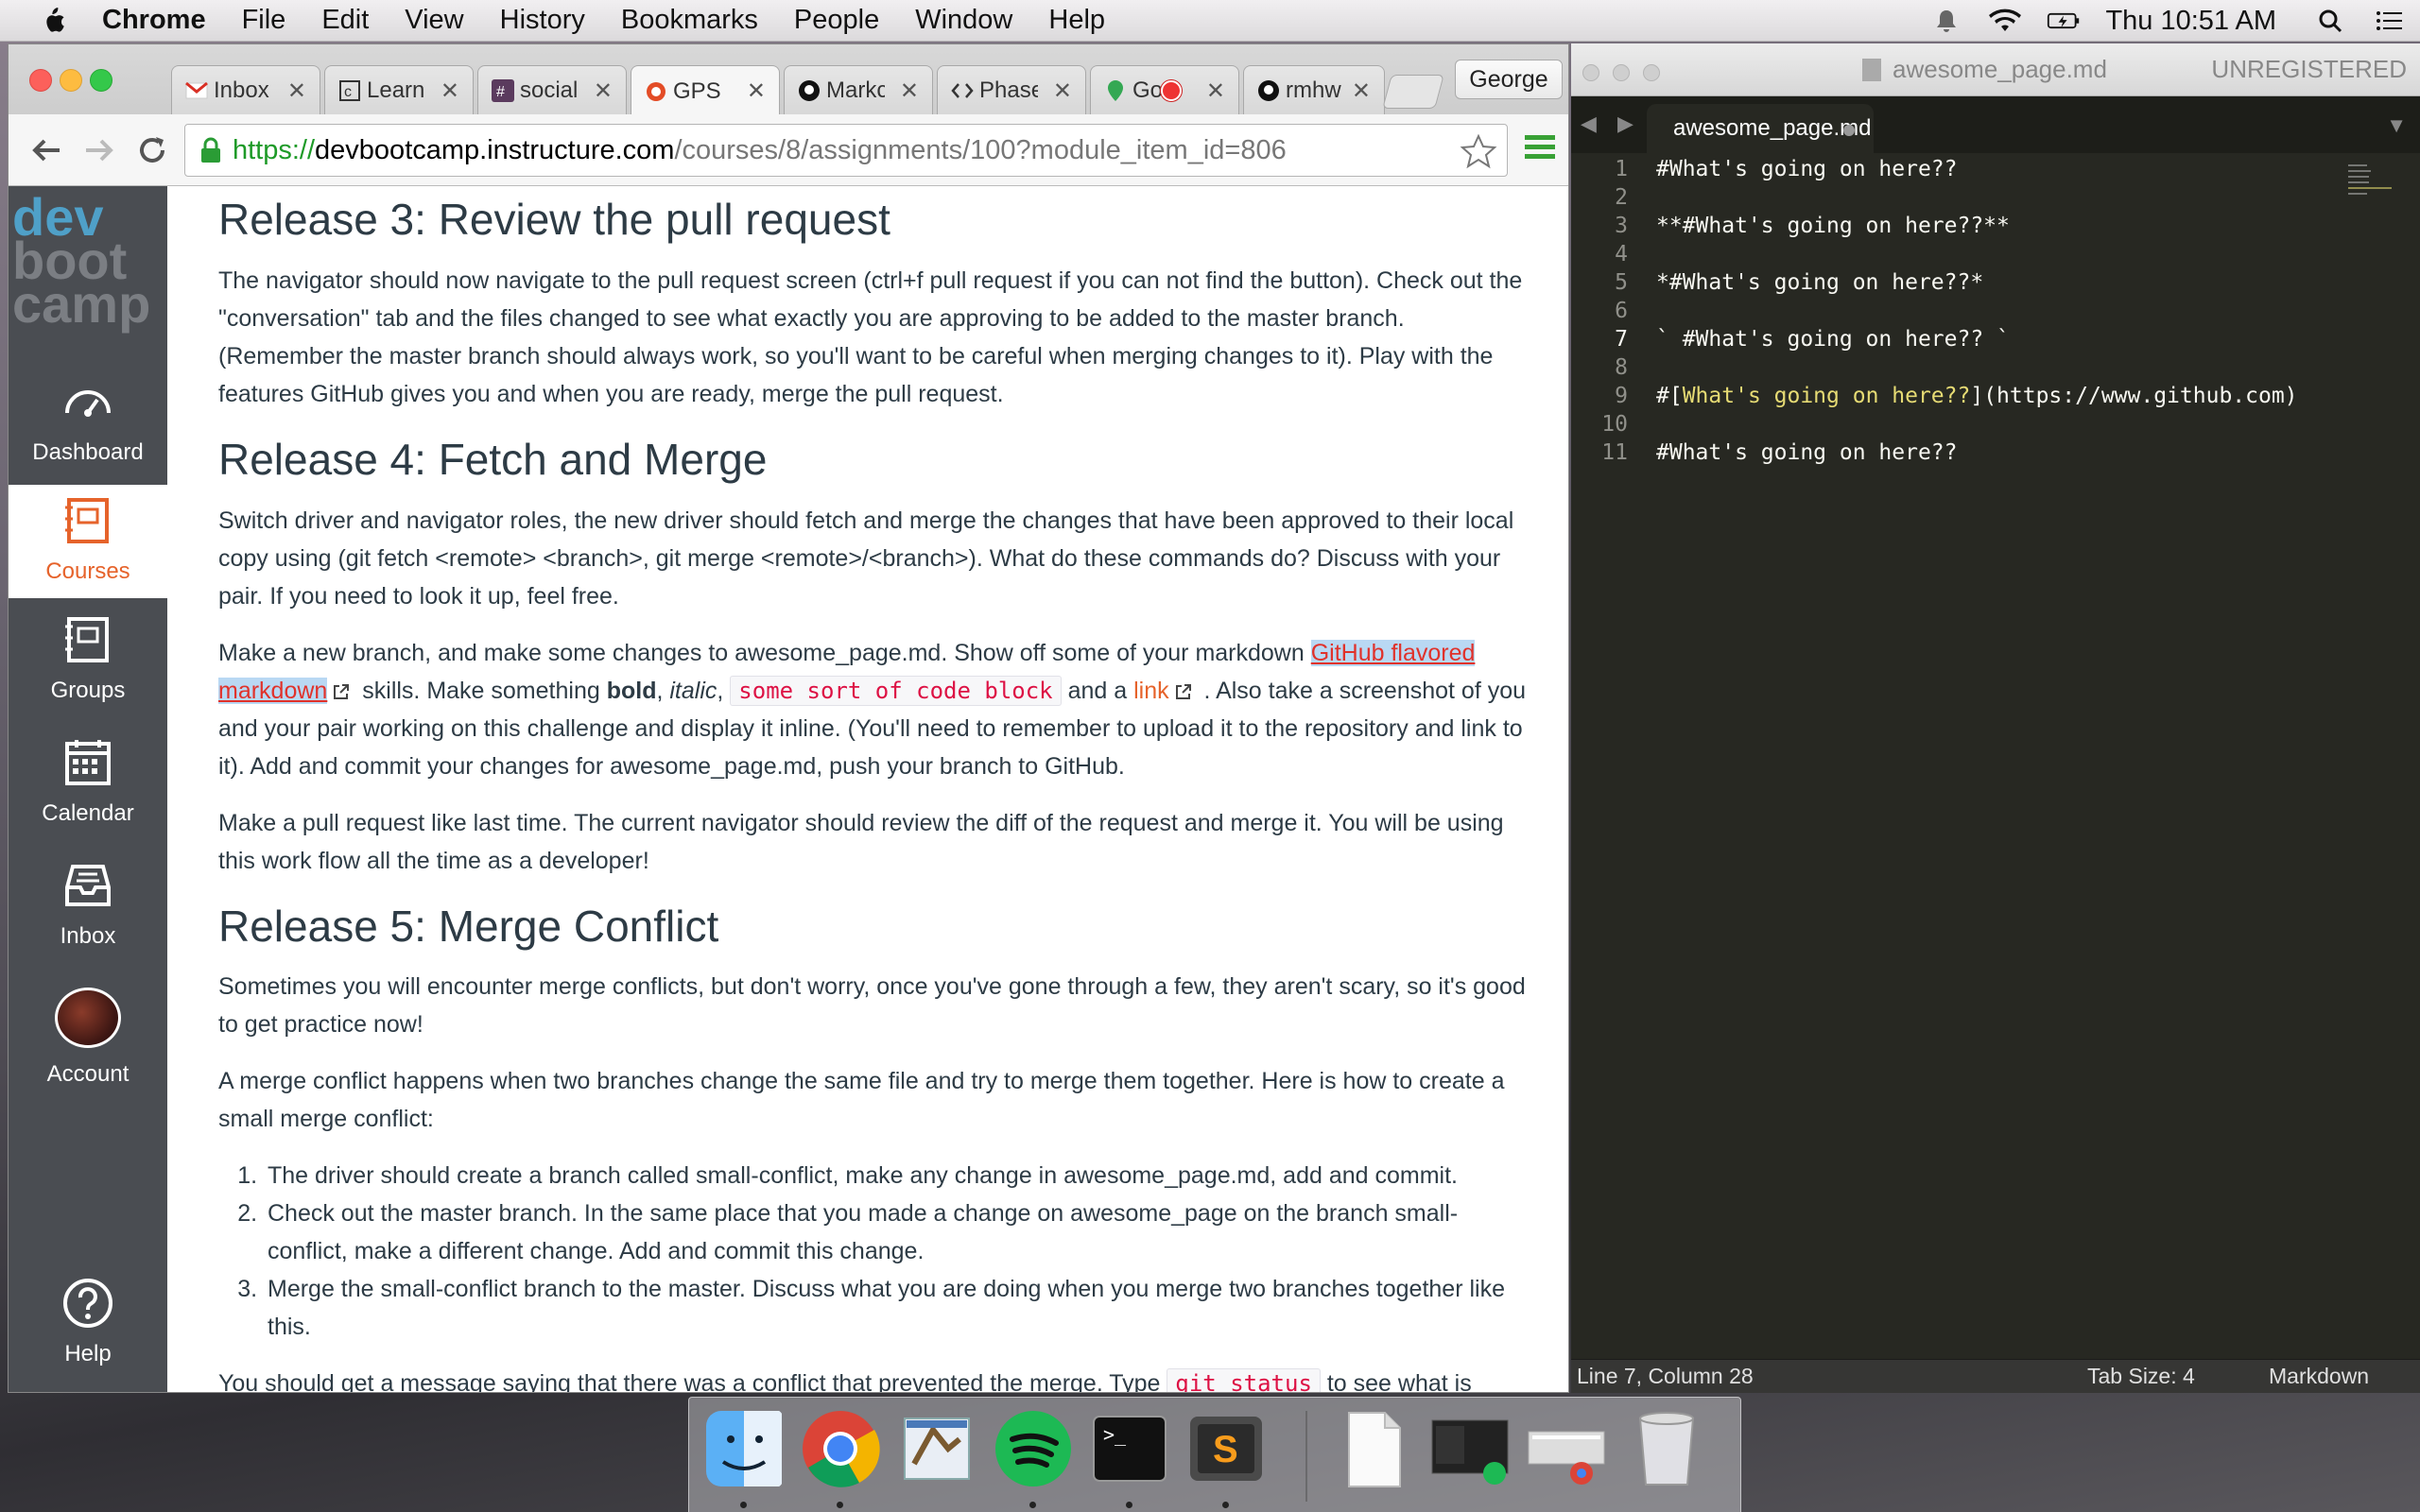  What do you see at coordinates (1566, 1448) in the screenshot?
I see `chrome-window-preview-icon` at bounding box center [1566, 1448].